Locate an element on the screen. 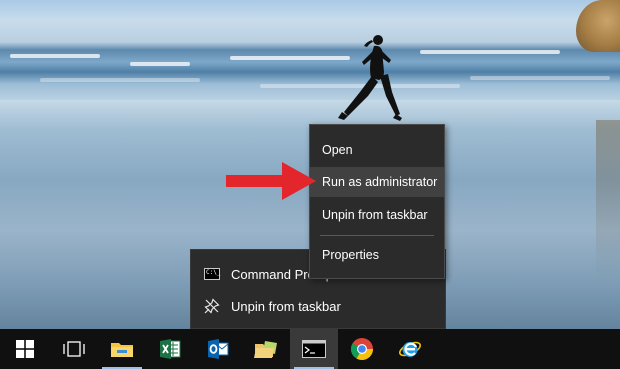  menu-item-unpin-from-taskbar: Unpin from taskbar is located at coordinates (377, 215).